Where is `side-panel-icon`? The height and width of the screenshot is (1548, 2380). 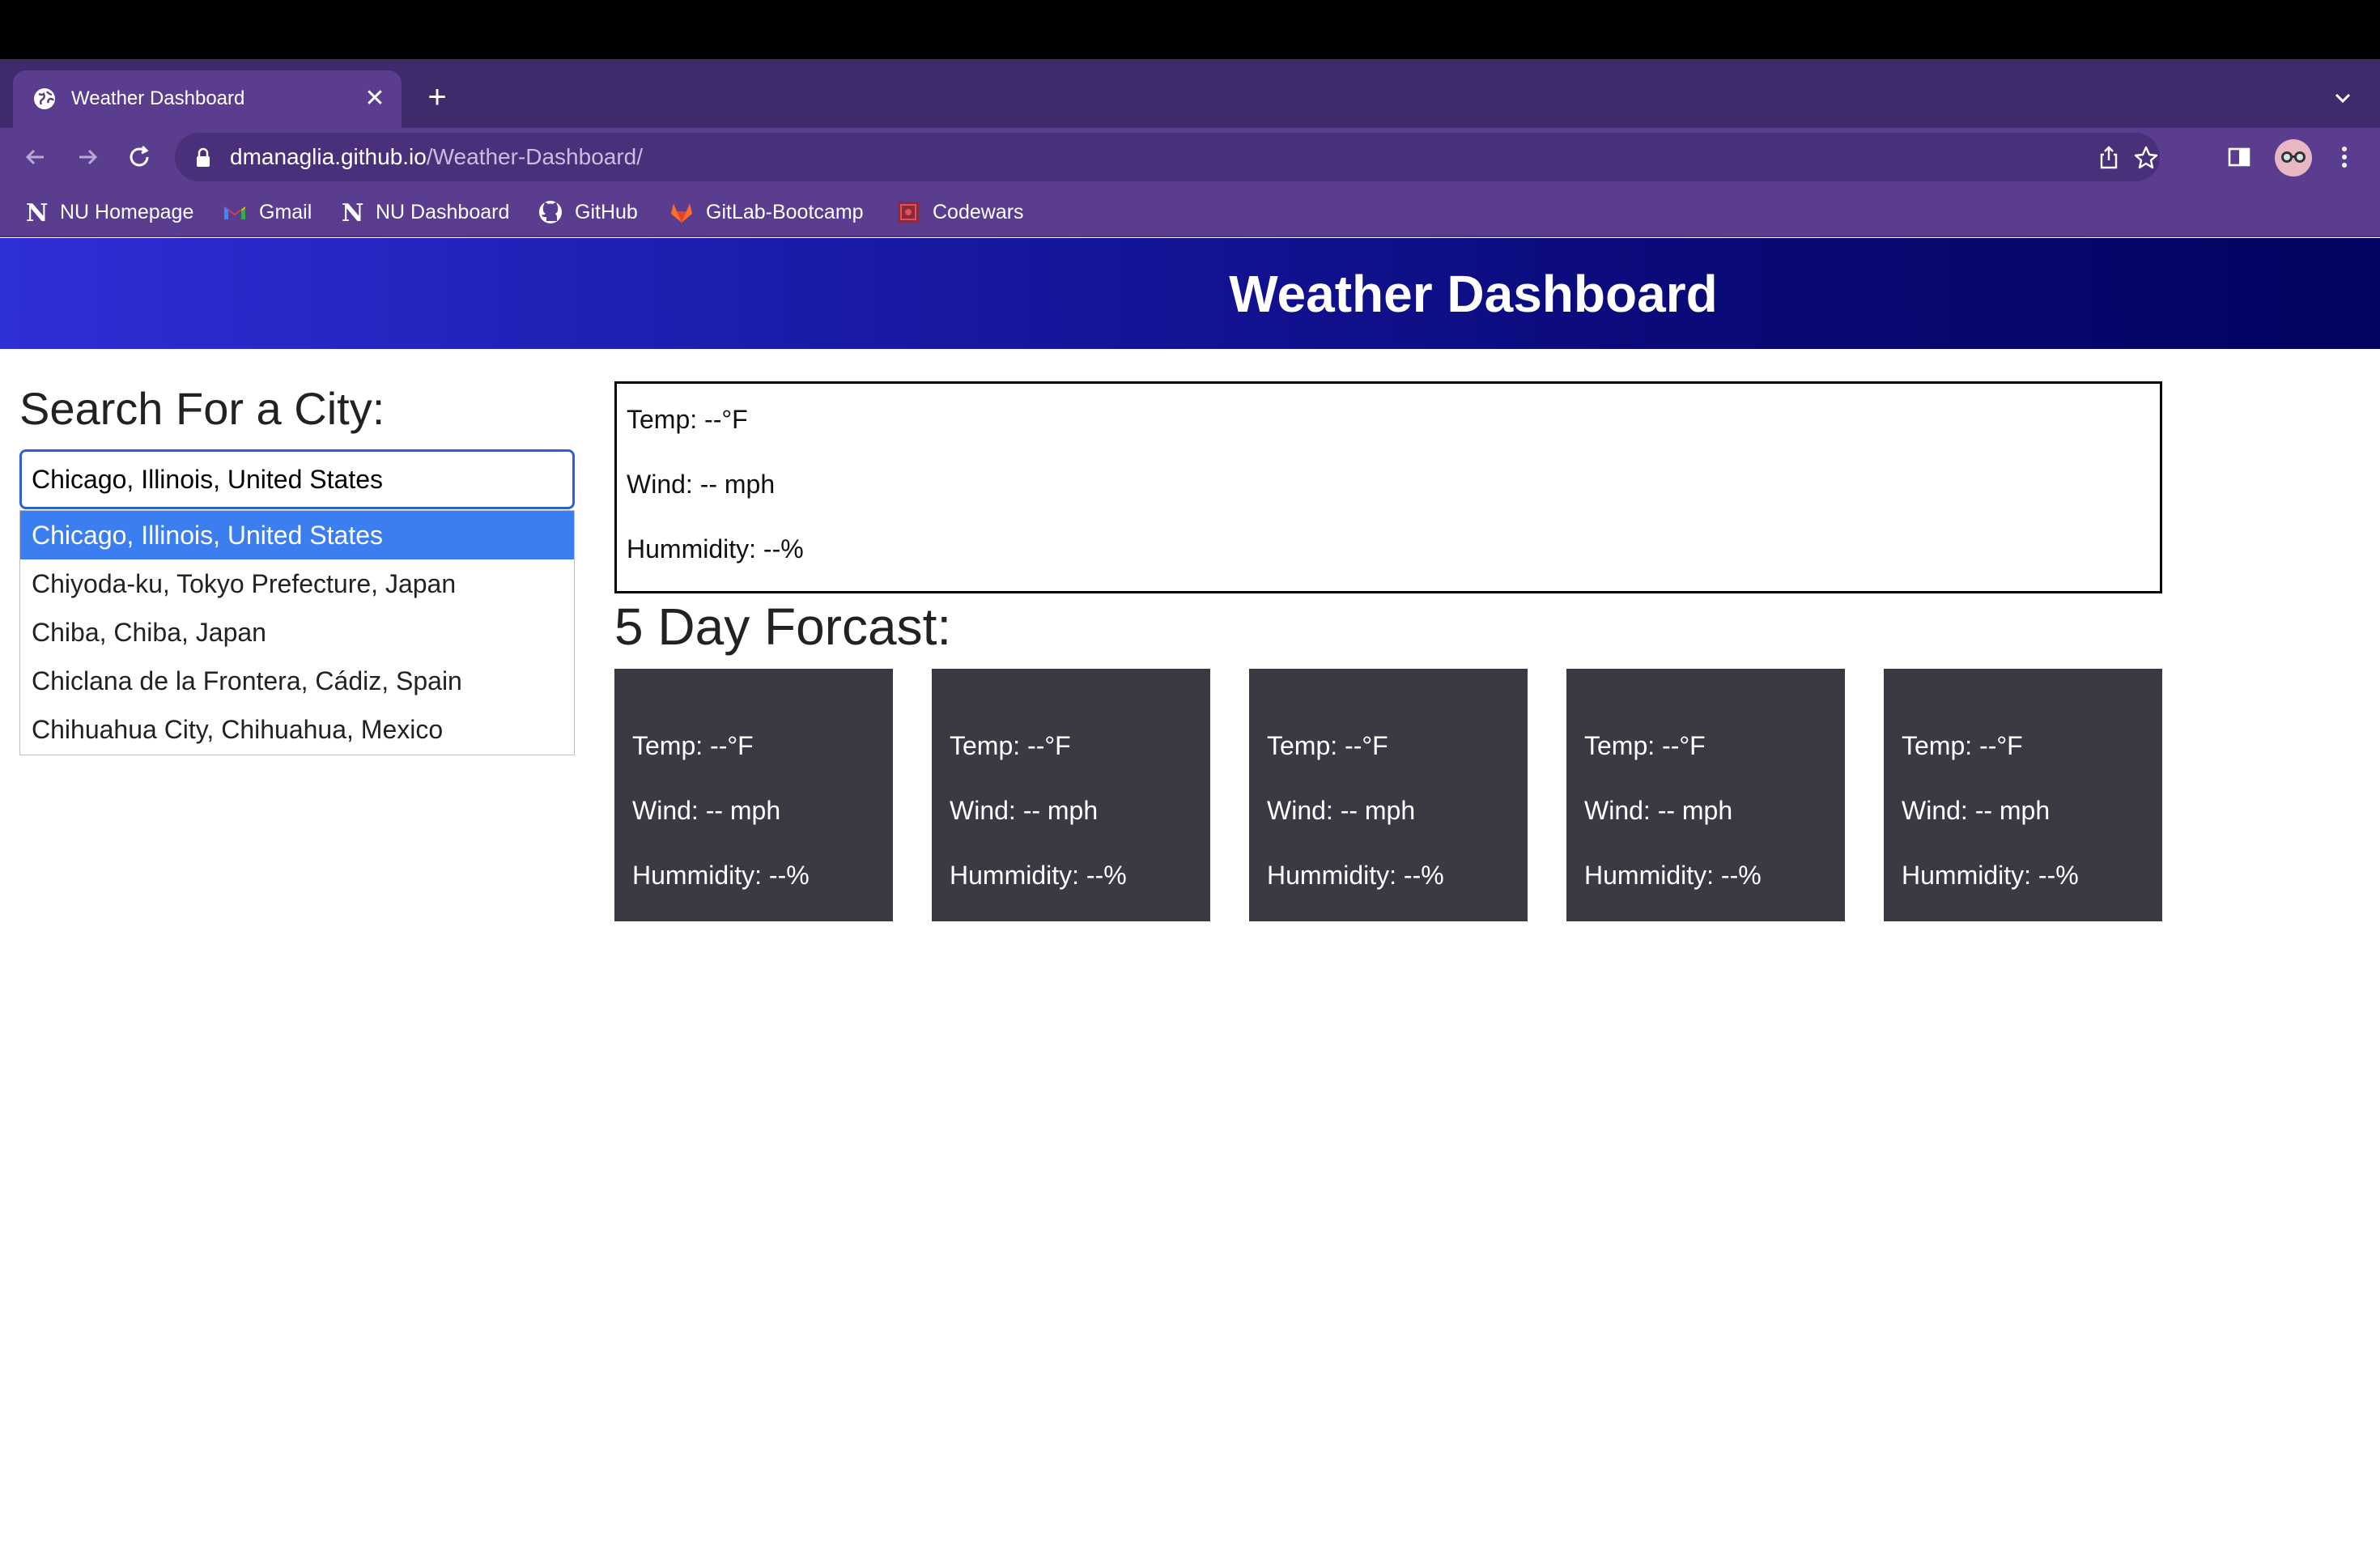 side-panel-icon is located at coordinates (2239, 157).